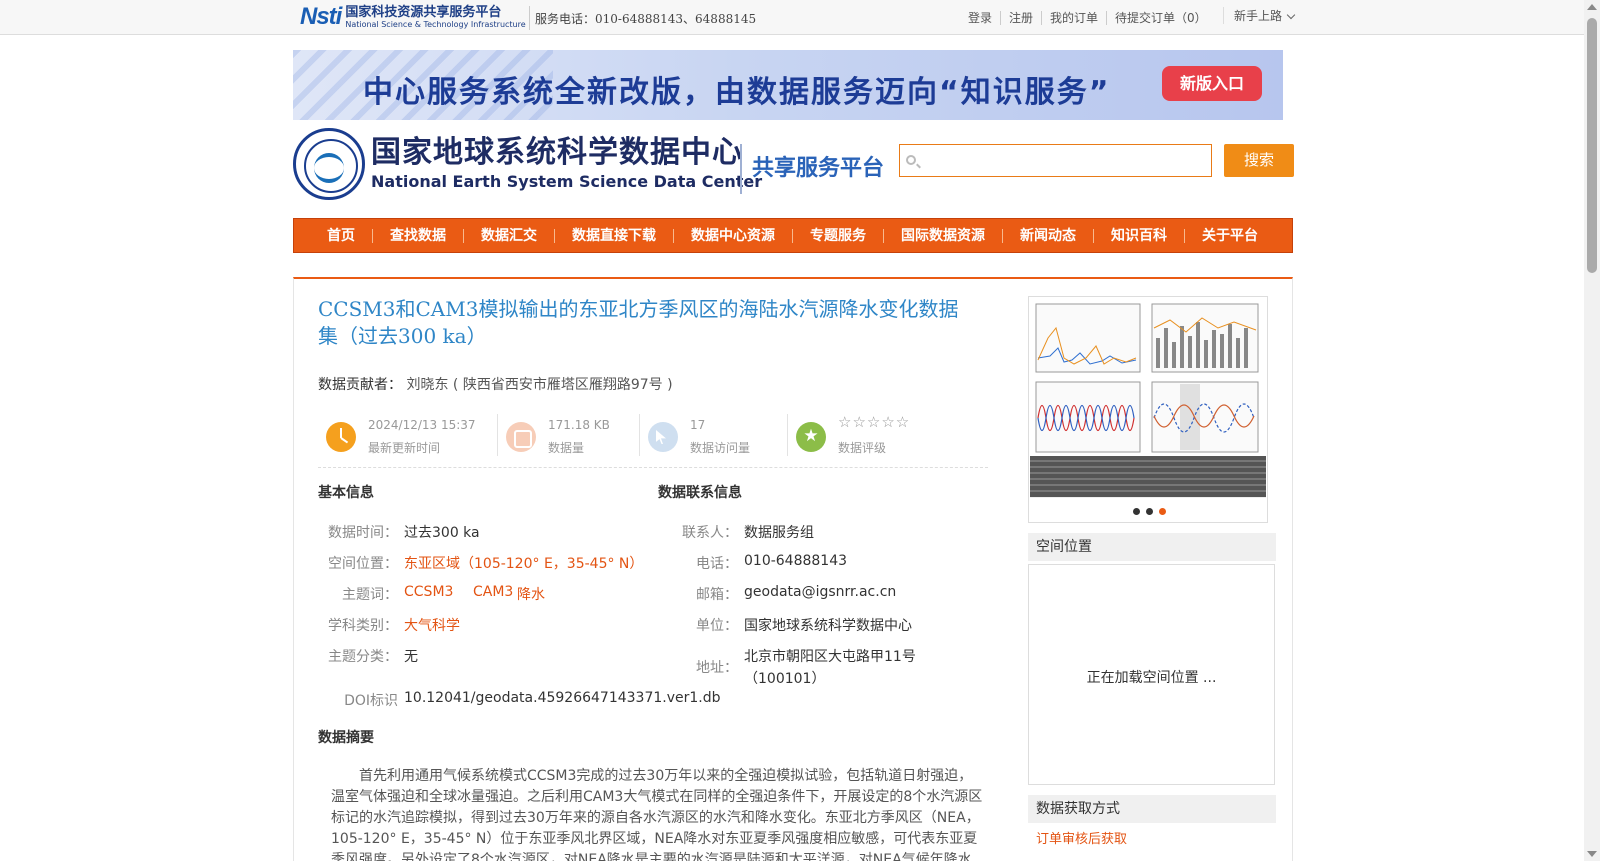 Image resolution: width=1600 pixels, height=861 pixels. I want to click on nsti-logo-mark: Nsti, so click(321, 16).